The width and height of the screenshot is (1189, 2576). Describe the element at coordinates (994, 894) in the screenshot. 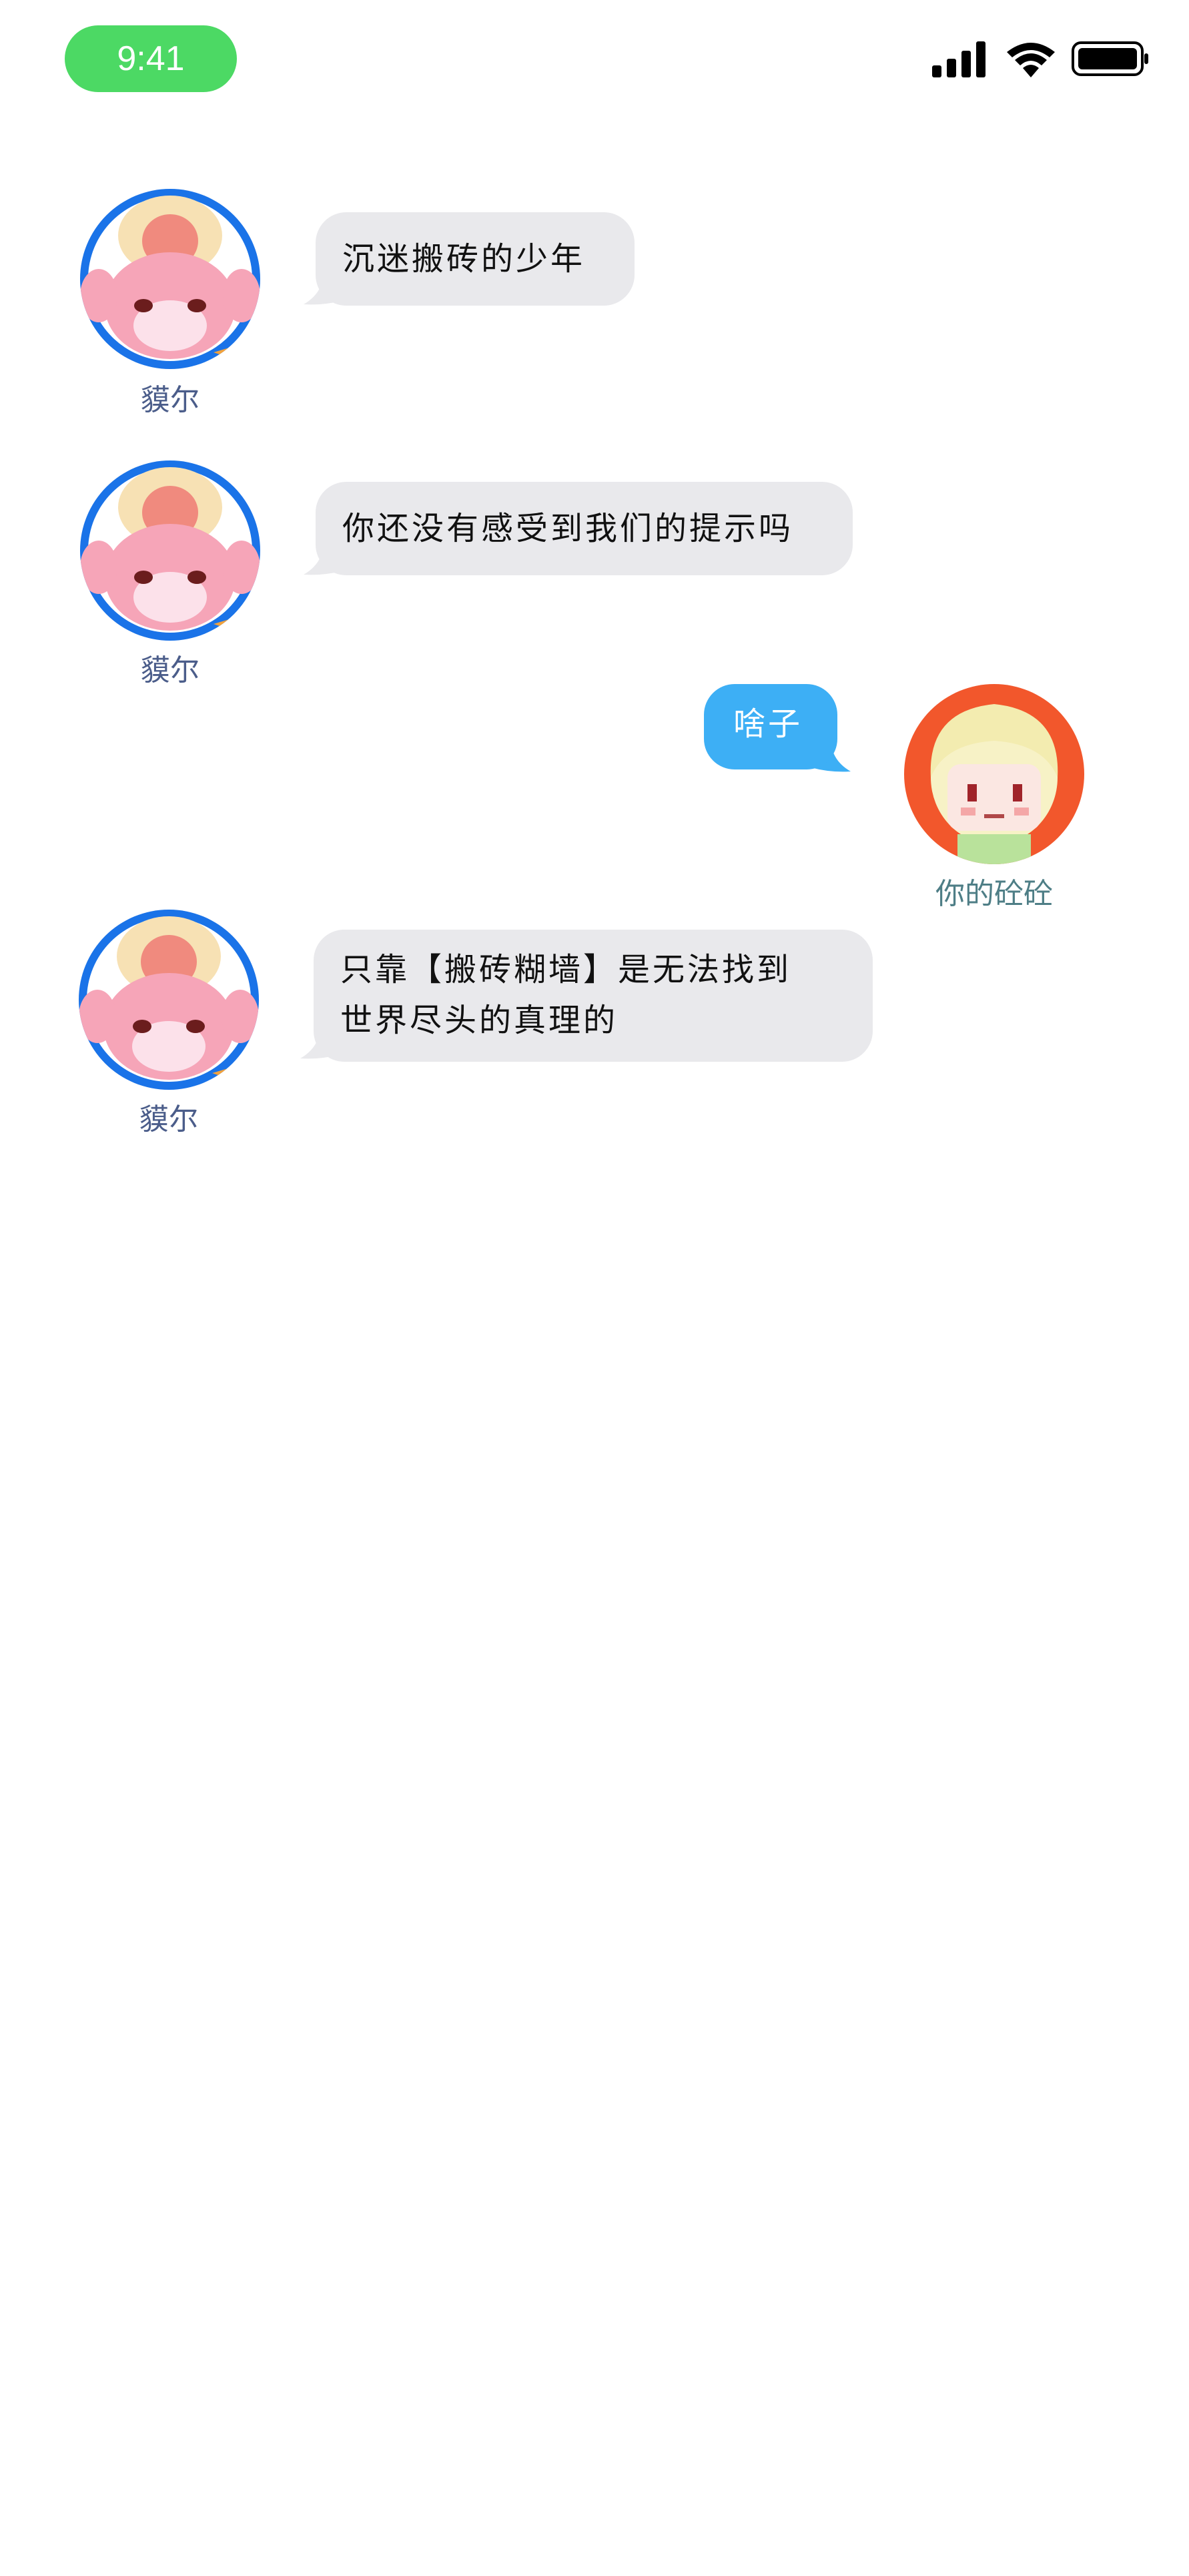

I see `sender-name: 你的砼砼` at that location.